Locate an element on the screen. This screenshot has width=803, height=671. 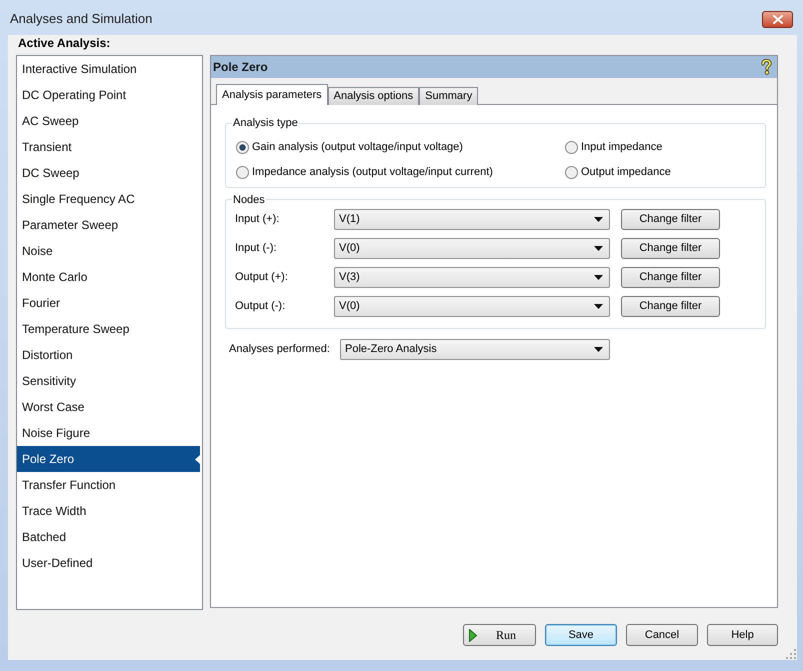
analysis-list-item: User-Defined is located at coordinates (108, 563).